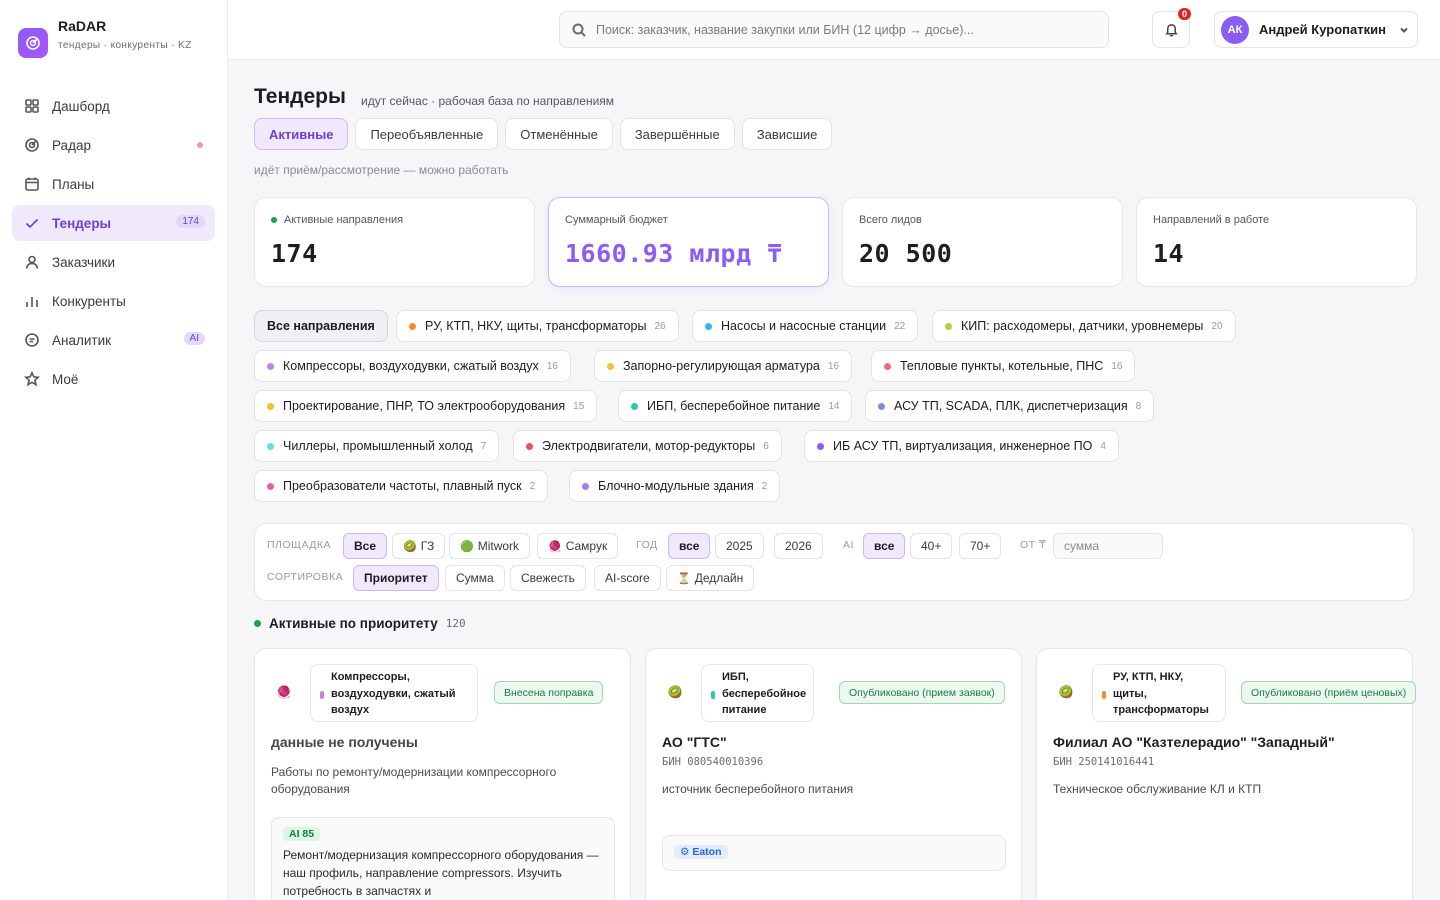  What do you see at coordinates (301, 134) in the screenshot?
I see `tab-active: Активные` at bounding box center [301, 134].